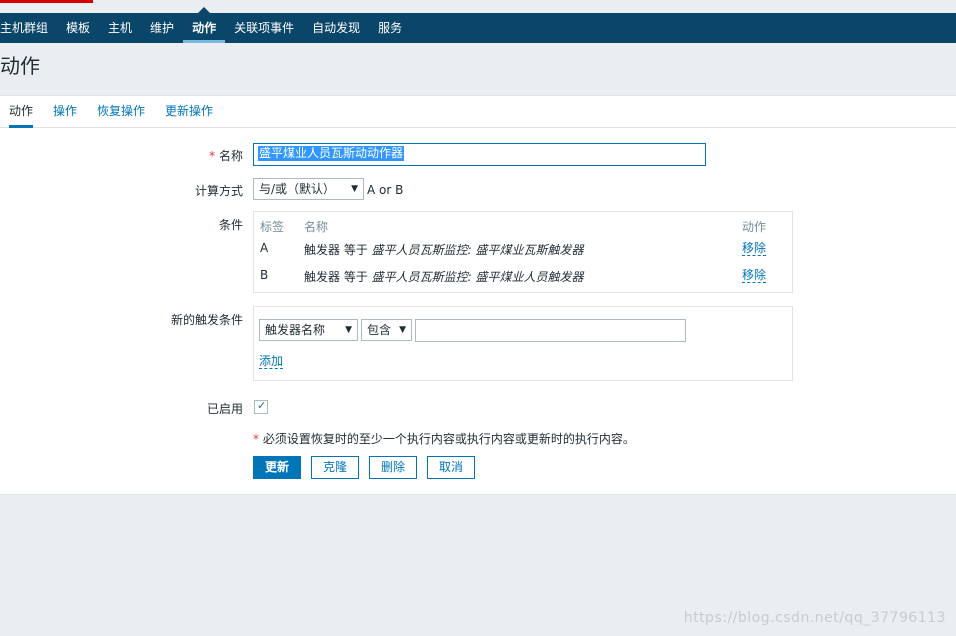  I want to click on name-input-value: 盛平煤业人员瓦斯动动作器, so click(331, 153).